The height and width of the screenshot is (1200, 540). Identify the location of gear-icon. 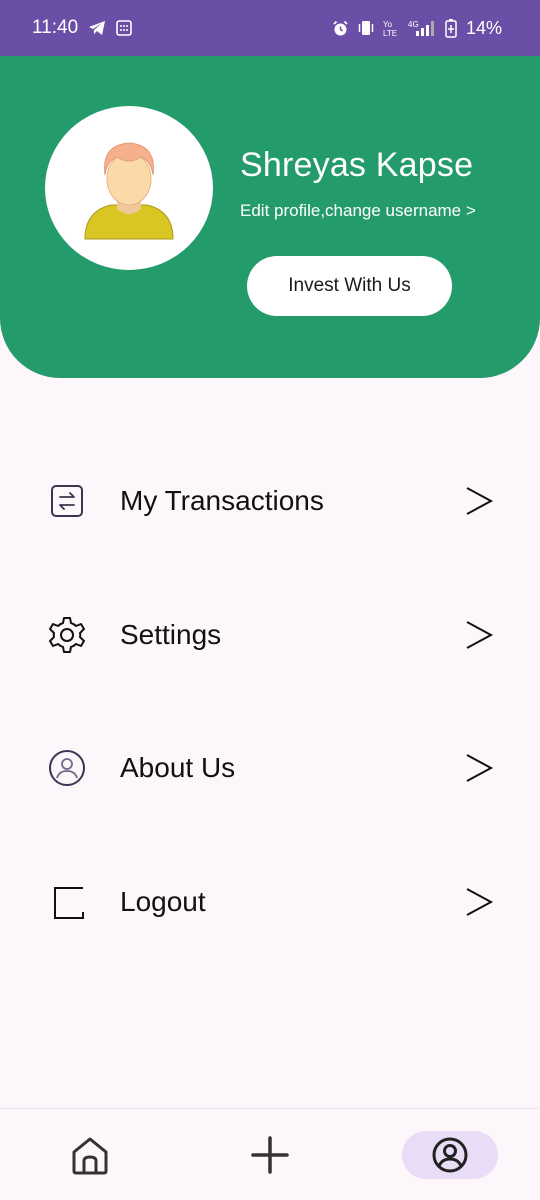
(67, 635).